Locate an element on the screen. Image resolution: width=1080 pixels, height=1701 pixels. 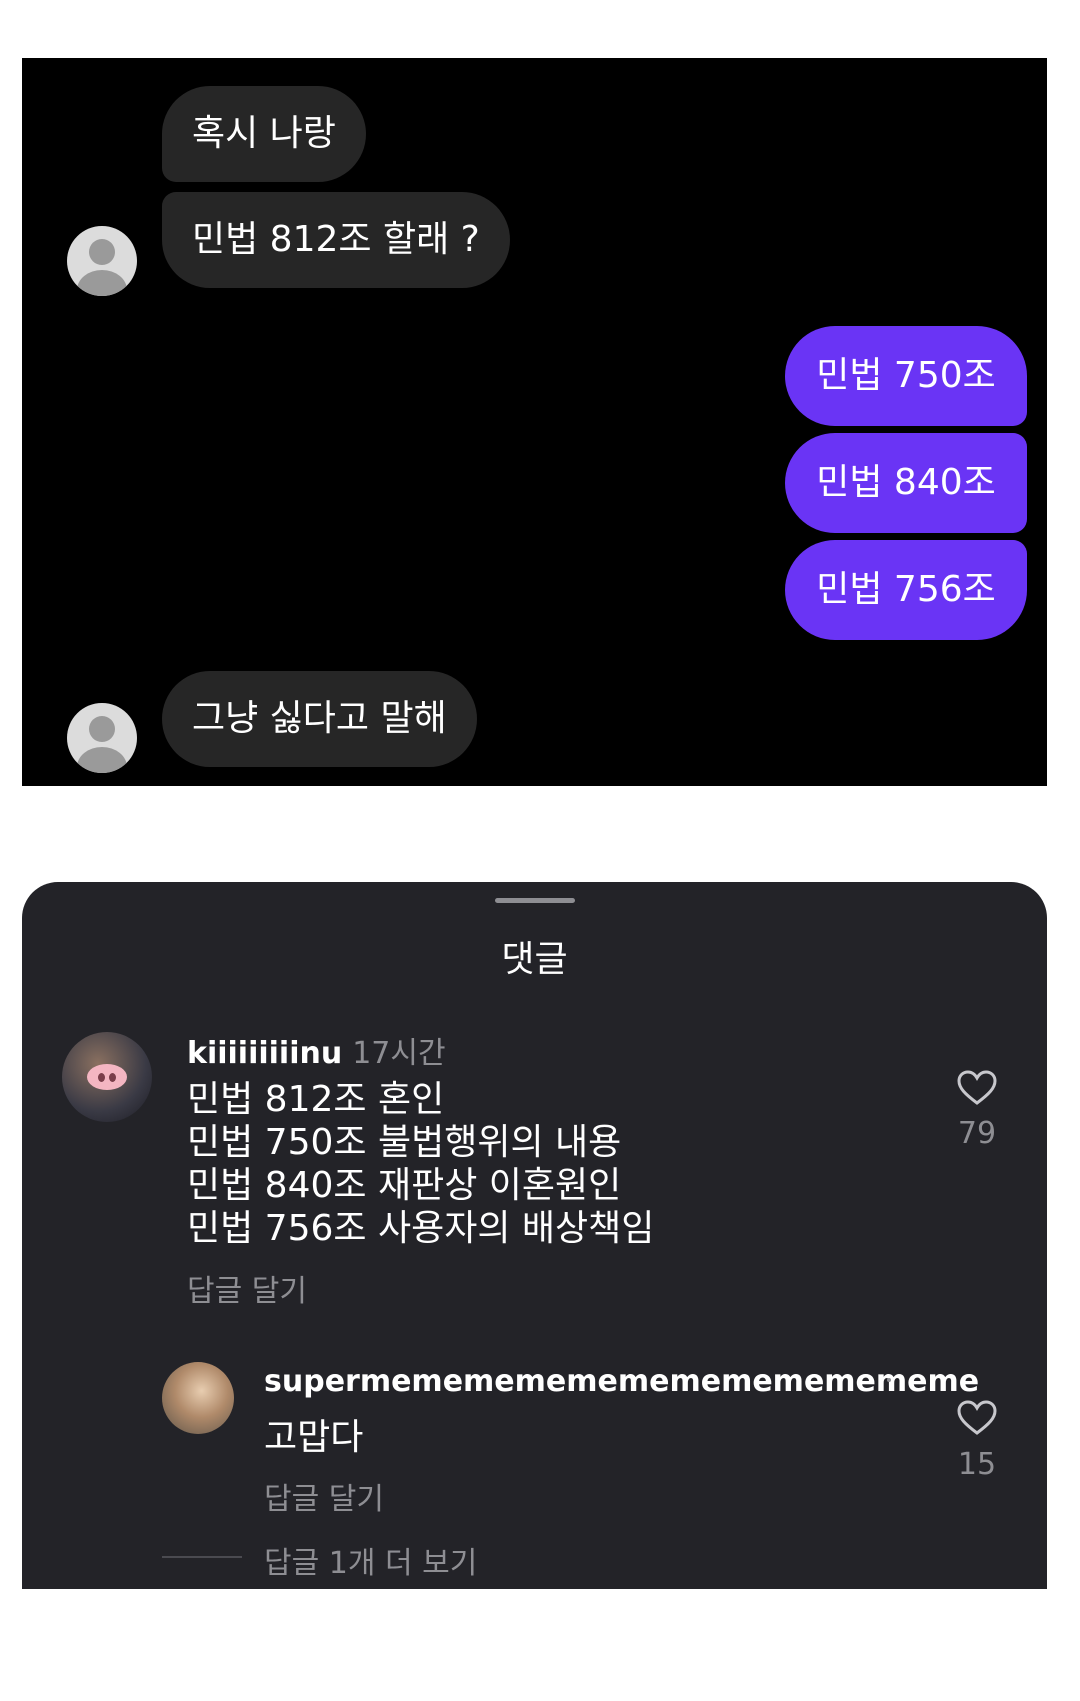
comment-line: 민법 756조 사용자의 배상책임 is located at coordinates (421, 1228).